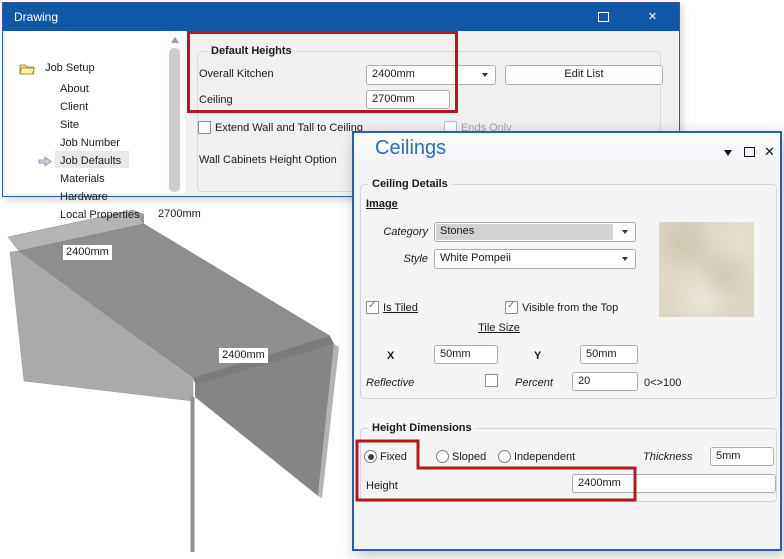 This screenshot has width=784, height=559. I want to click on ceiling-label: Ceiling, so click(216, 100).